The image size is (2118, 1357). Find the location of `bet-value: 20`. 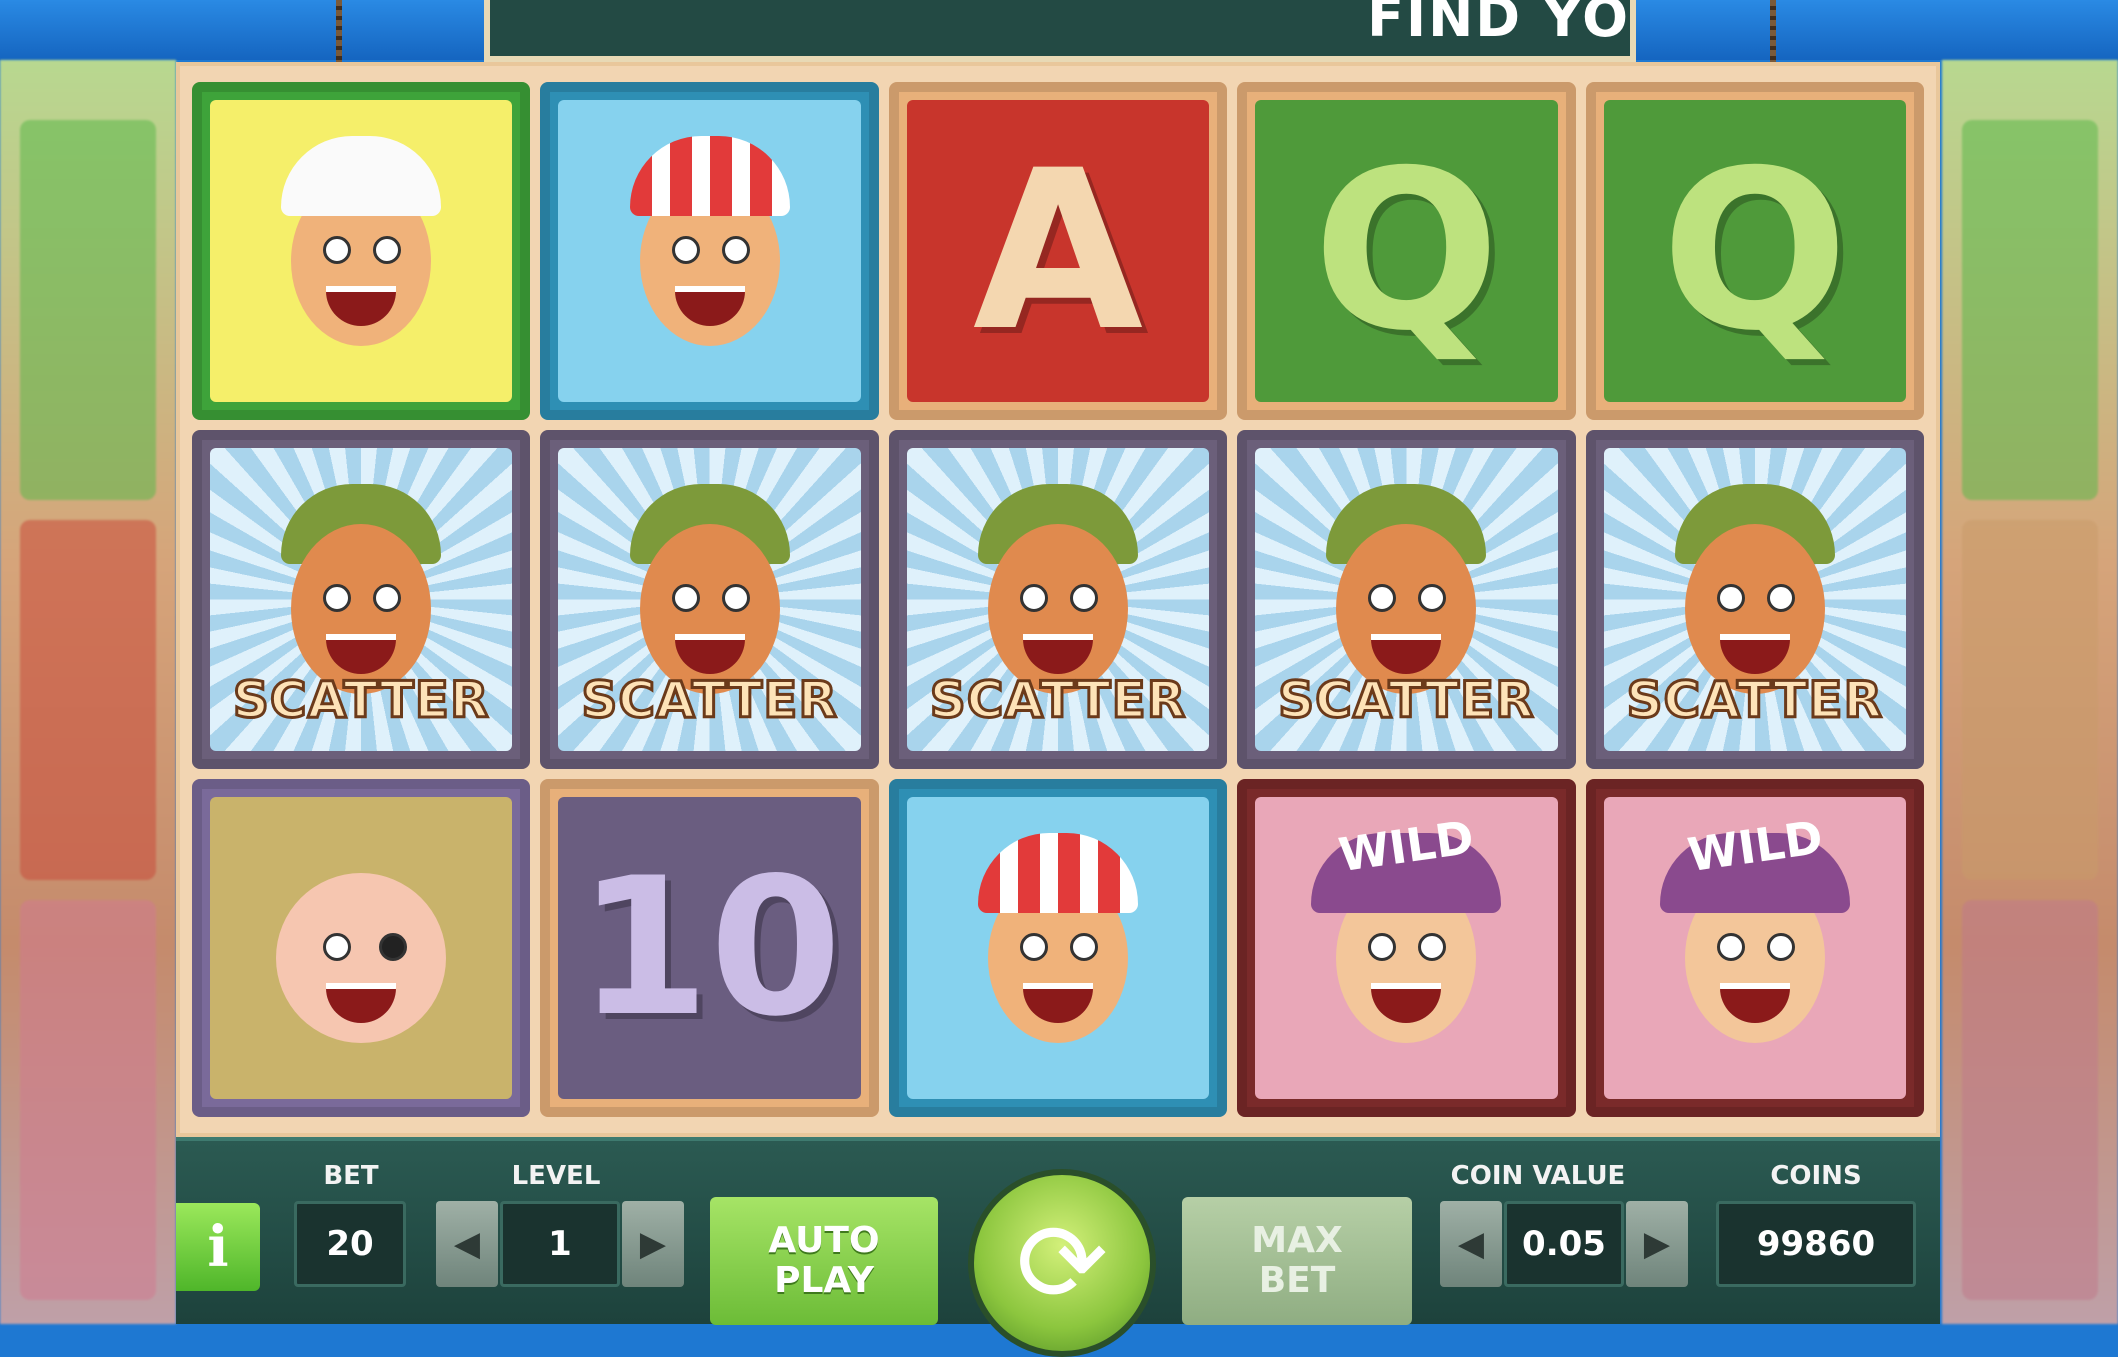

bet-value: 20 is located at coordinates (350, 1244).